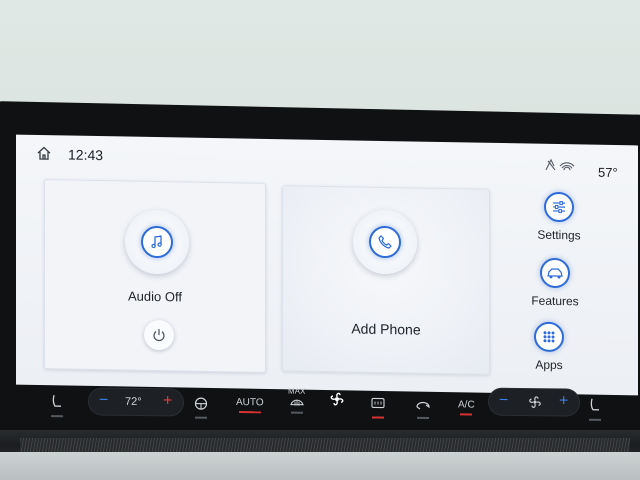 This screenshot has height=480, width=640. I want to click on audio-power-button, so click(159, 335).